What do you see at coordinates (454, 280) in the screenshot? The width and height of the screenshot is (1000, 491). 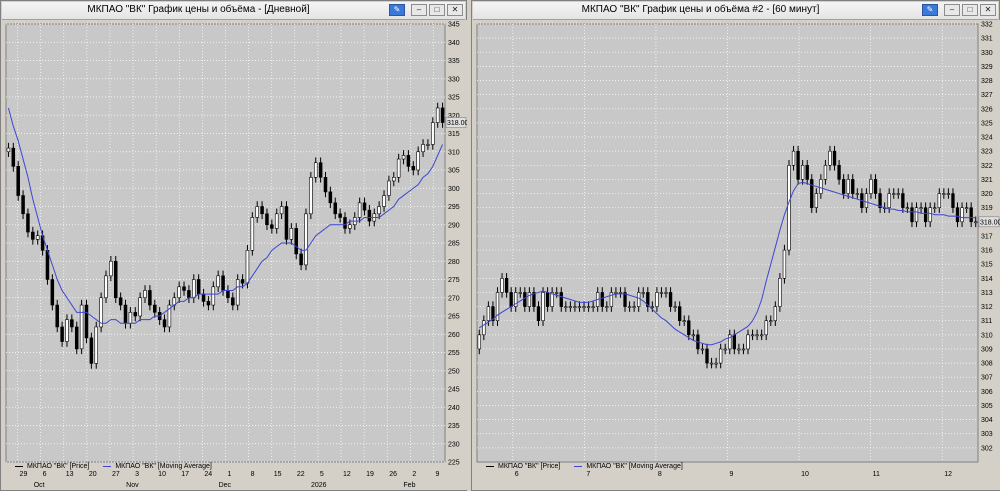 I see `y-tick-label: 275` at bounding box center [454, 280].